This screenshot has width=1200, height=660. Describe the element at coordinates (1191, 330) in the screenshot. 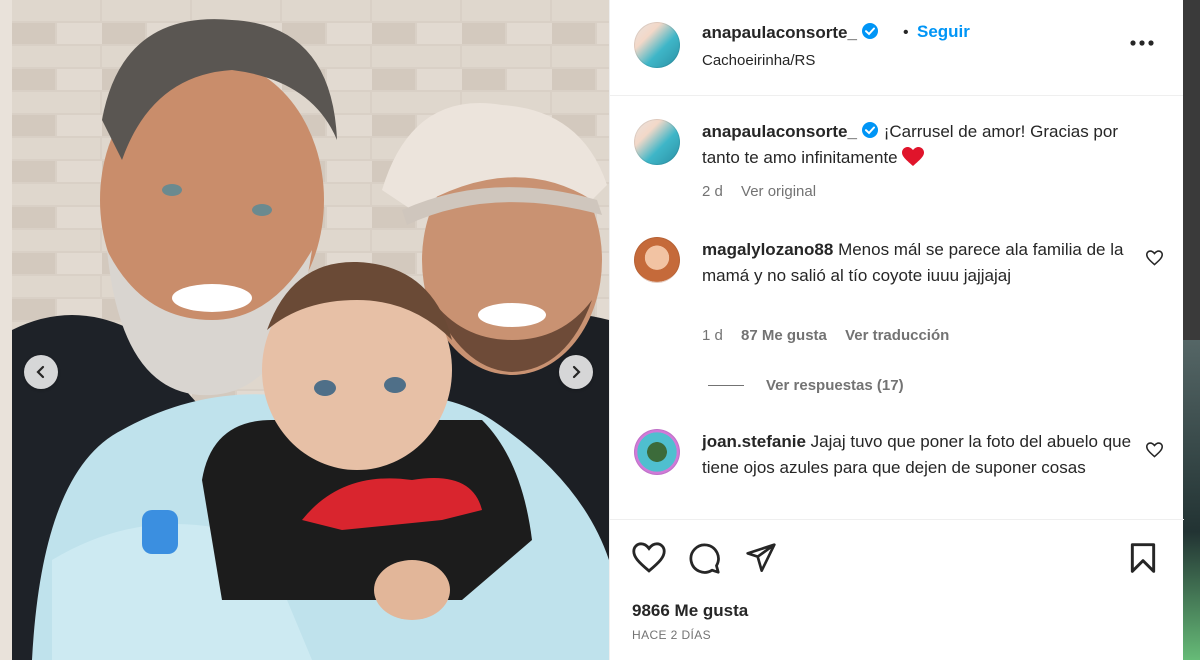

I see `background-right` at that location.